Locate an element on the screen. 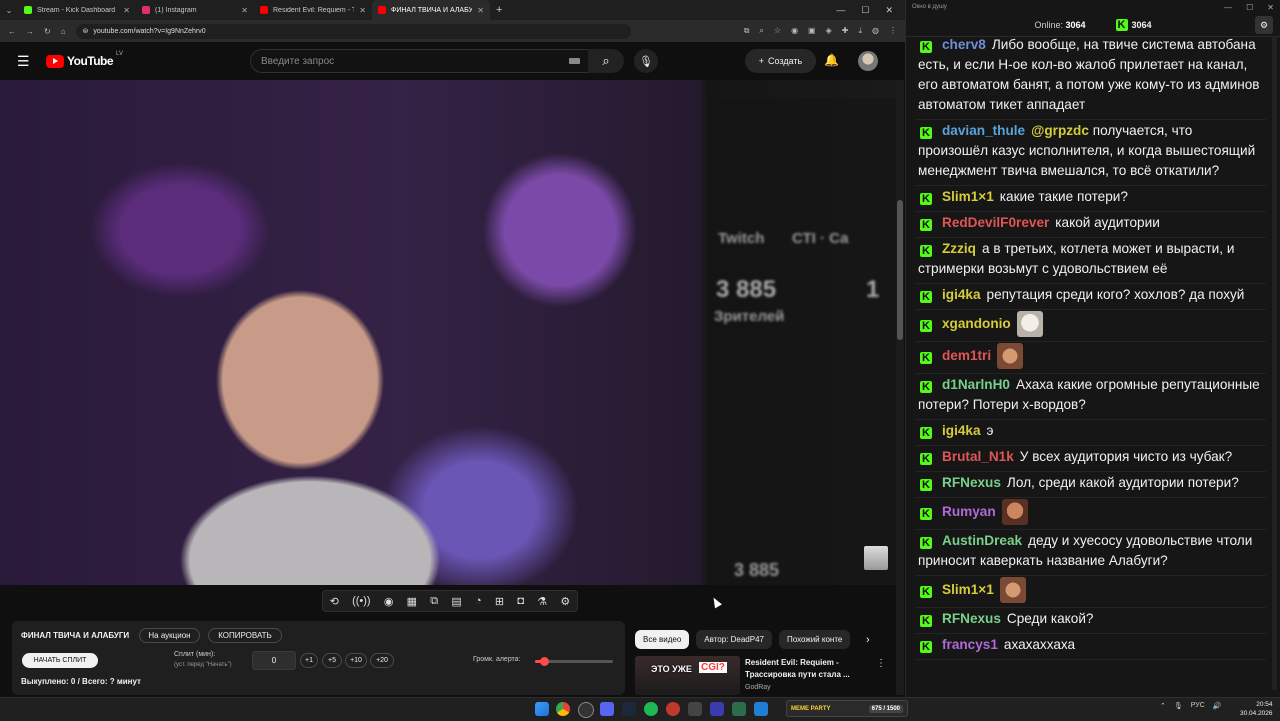 The image size is (1280, 721). loop-icon: ⟲ is located at coordinates (334, 601).